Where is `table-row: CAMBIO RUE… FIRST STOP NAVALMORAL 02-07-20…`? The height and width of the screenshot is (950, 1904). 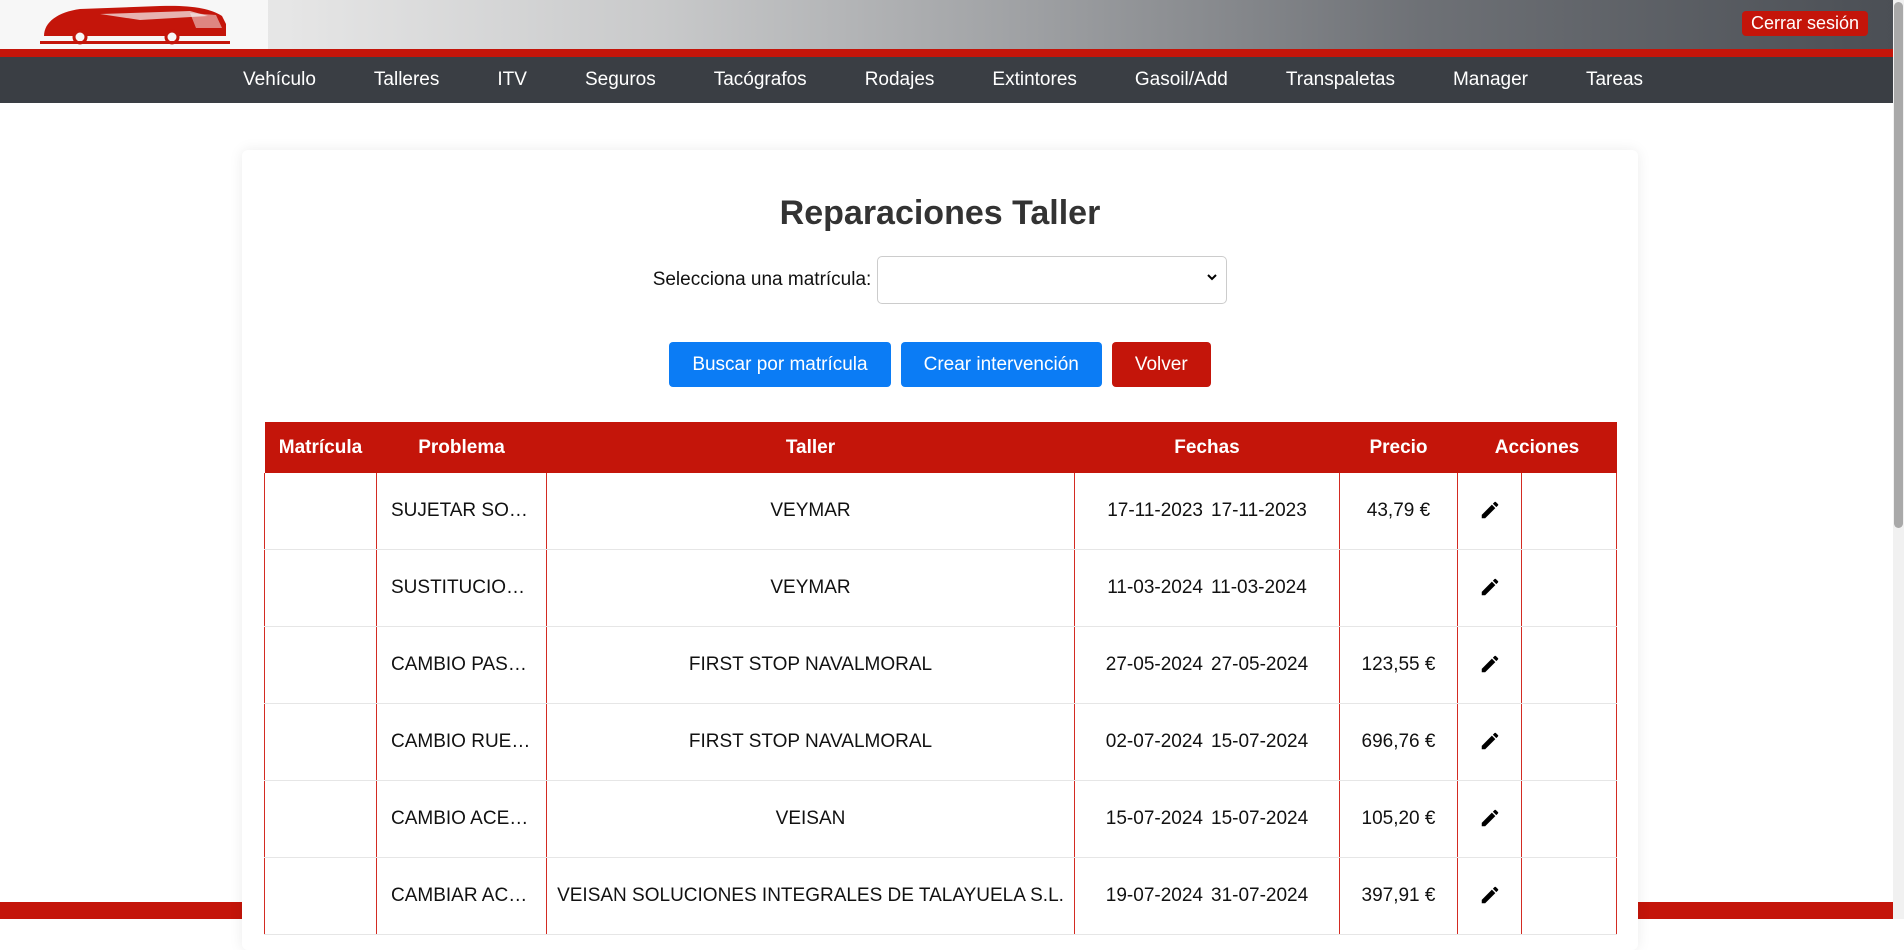
table-row: CAMBIO RUE… FIRST STOP NAVALMORAL 02-07-20… is located at coordinates (941, 742).